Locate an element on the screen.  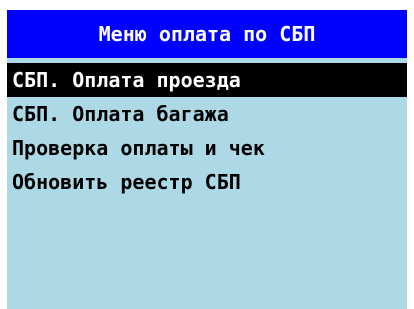
menu-item-update-registry: Обновить реестр СБП is located at coordinates (207, 182).